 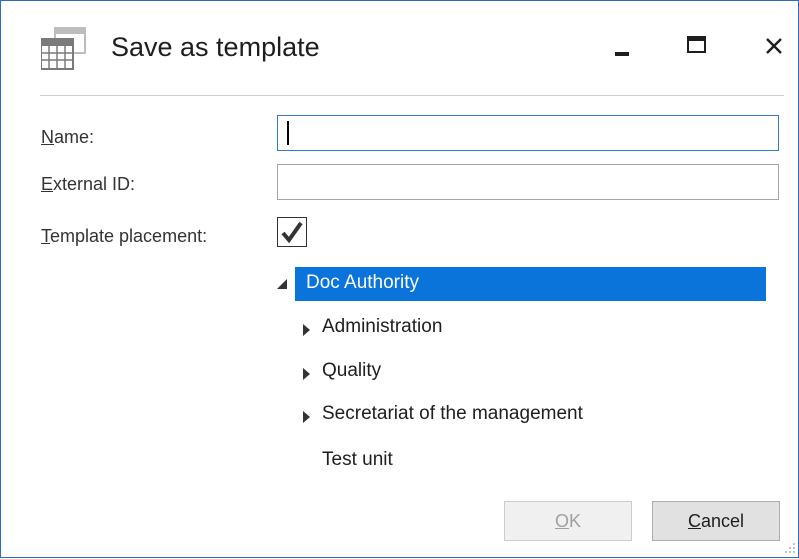 I want to click on cancel-button: Cancel, so click(x=716, y=521).